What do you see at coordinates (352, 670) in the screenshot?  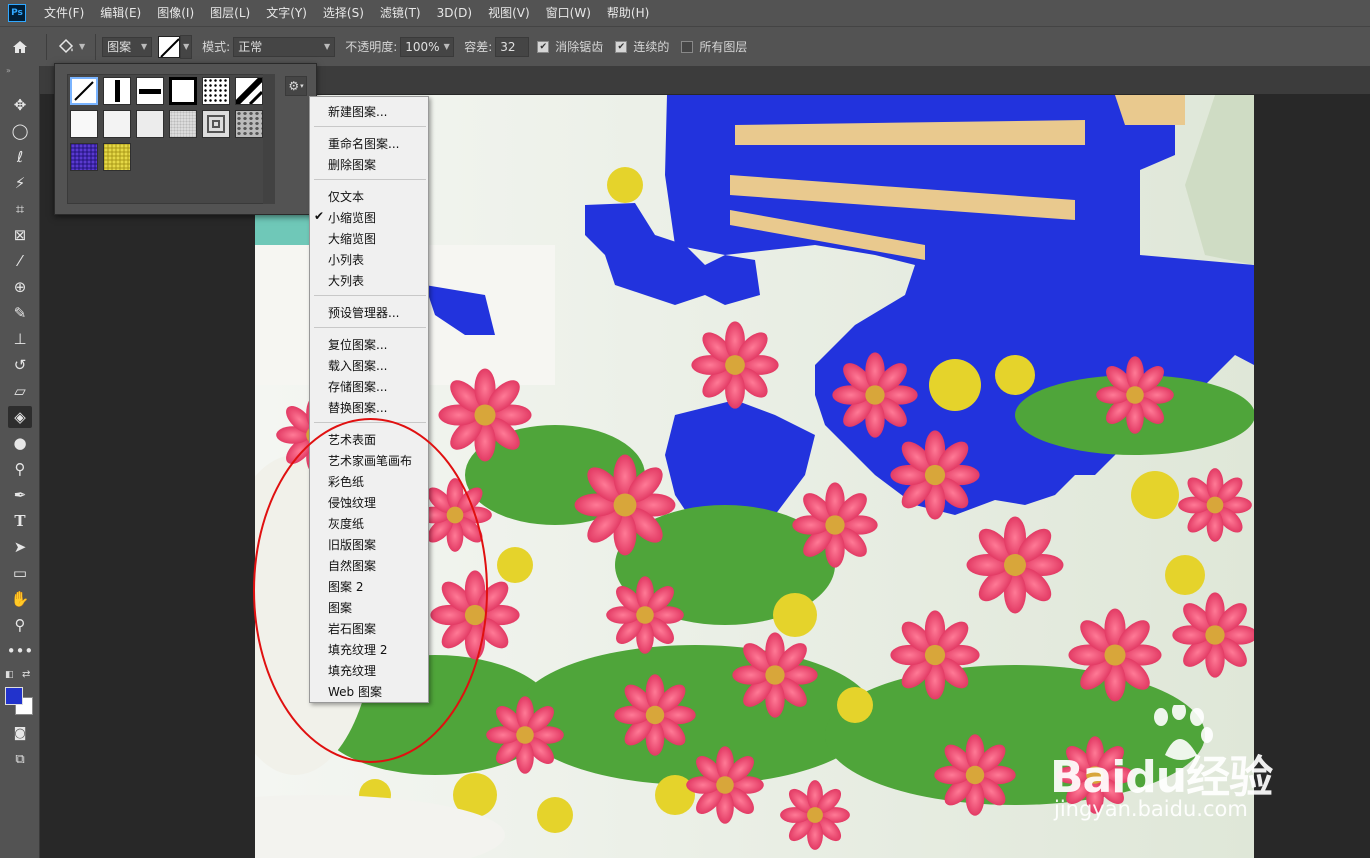 I see `menu-item-library: 填充纹理` at bounding box center [352, 670].